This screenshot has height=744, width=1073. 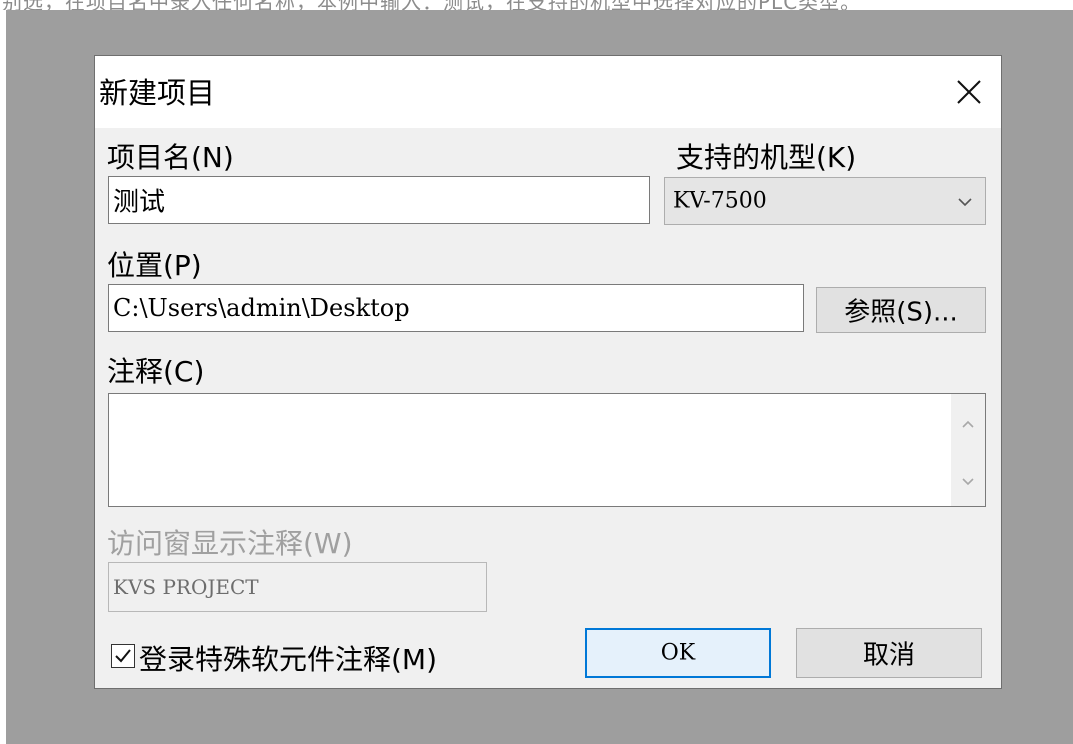 What do you see at coordinates (968, 482) in the screenshot?
I see `scroll-down-icon` at bounding box center [968, 482].